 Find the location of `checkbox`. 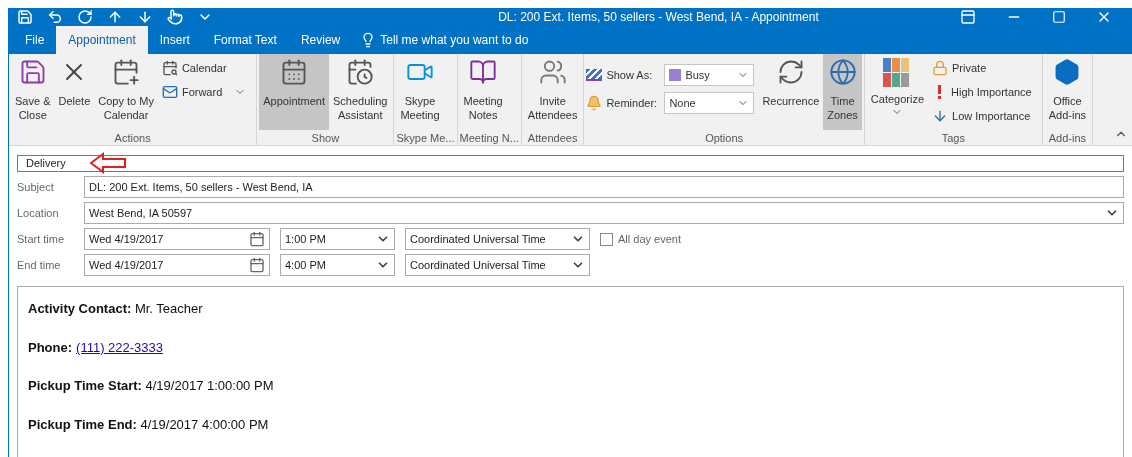

checkbox is located at coordinates (606, 239).